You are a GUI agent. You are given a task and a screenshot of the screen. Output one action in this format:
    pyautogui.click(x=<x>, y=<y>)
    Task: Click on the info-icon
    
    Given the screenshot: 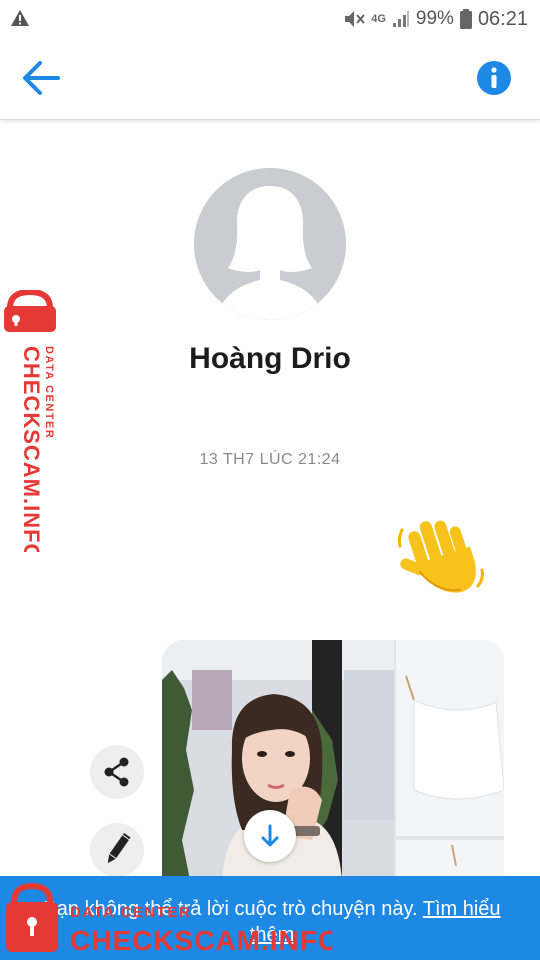 What is the action you would take?
    pyautogui.click(x=494, y=78)
    